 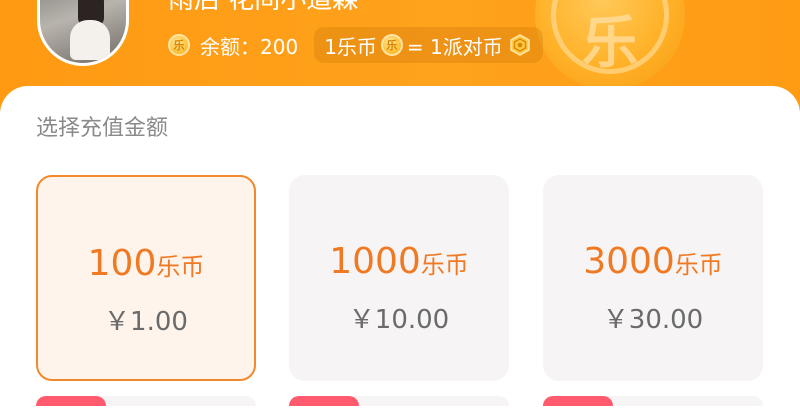 I want to click on recharge-option-3000: 3000乐币 ￥30.00, so click(x=653, y=278).